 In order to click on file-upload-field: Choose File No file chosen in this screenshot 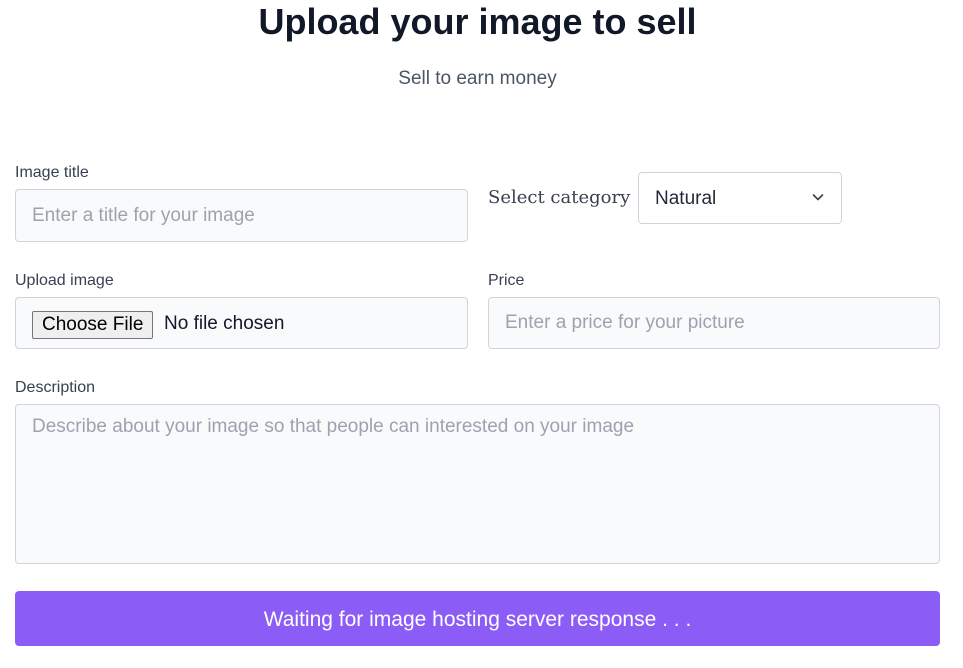, I will do `click(241, 323)`.